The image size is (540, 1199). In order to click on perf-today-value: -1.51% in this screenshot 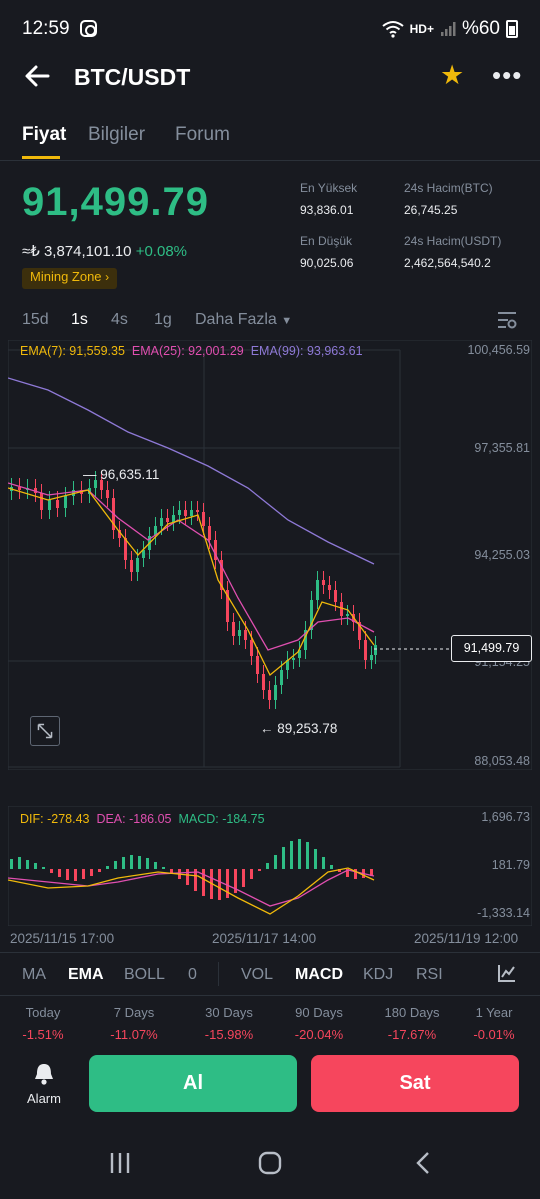, I will do `click(43, 1034)`.